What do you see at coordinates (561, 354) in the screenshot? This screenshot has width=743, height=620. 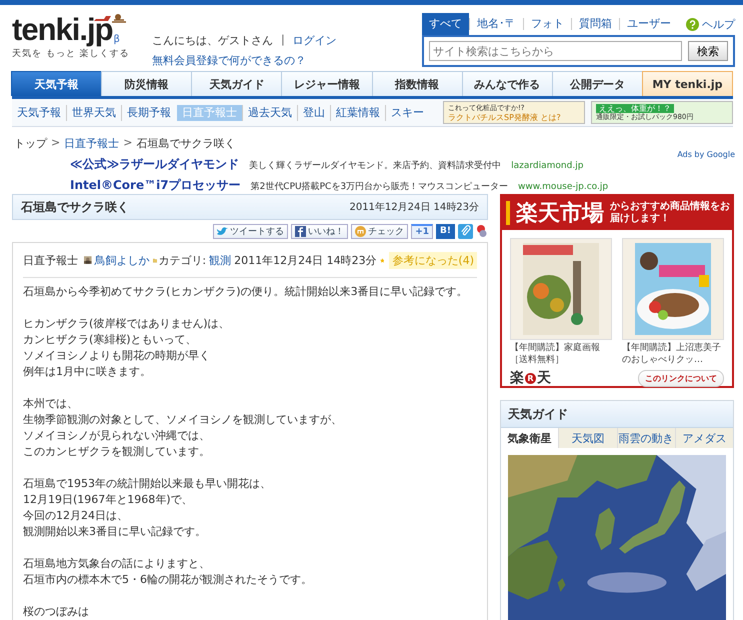 I see `product-caption: 【年間購読】家庭画報［送料無料］` at bounding box center [561, 354].